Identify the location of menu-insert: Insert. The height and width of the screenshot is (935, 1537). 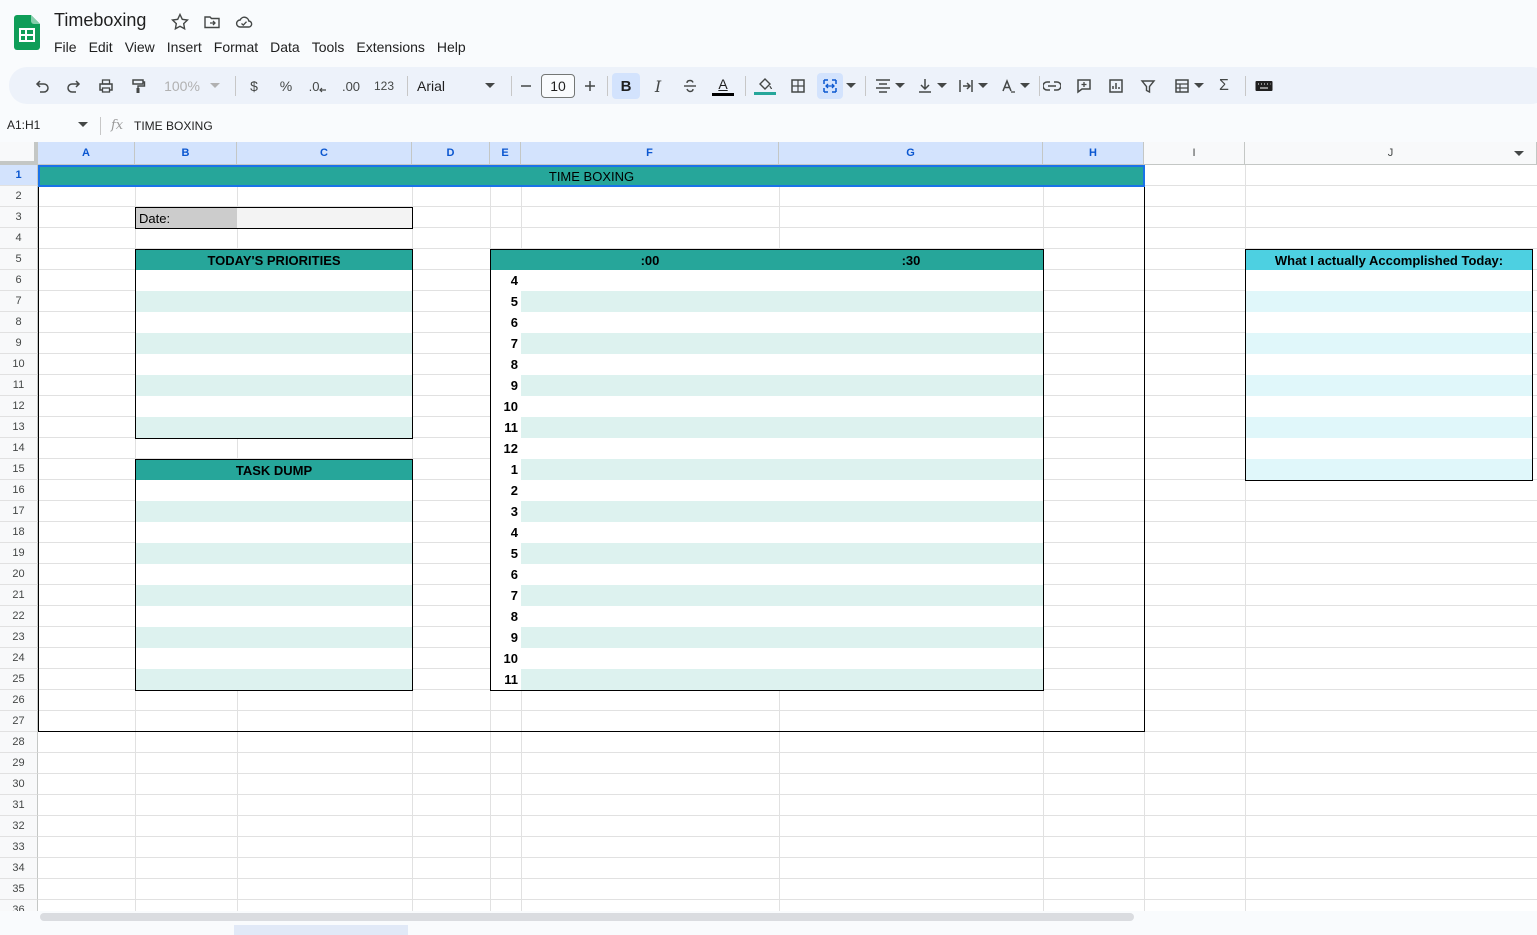
(184, 47).